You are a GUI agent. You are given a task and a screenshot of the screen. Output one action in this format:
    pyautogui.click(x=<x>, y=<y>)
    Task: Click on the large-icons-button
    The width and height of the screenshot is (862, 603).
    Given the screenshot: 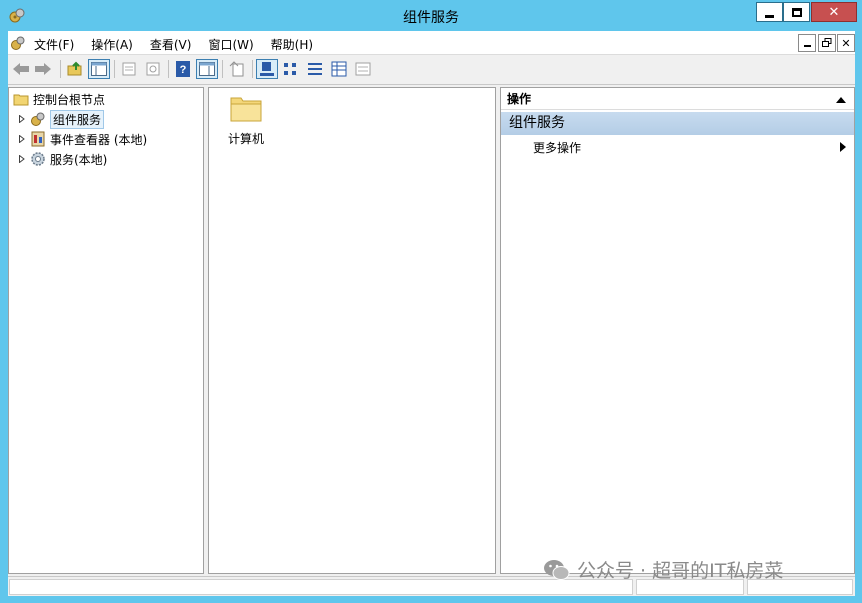 What is the action you would take?
    pyautogui.click(x=267, y=69)
    